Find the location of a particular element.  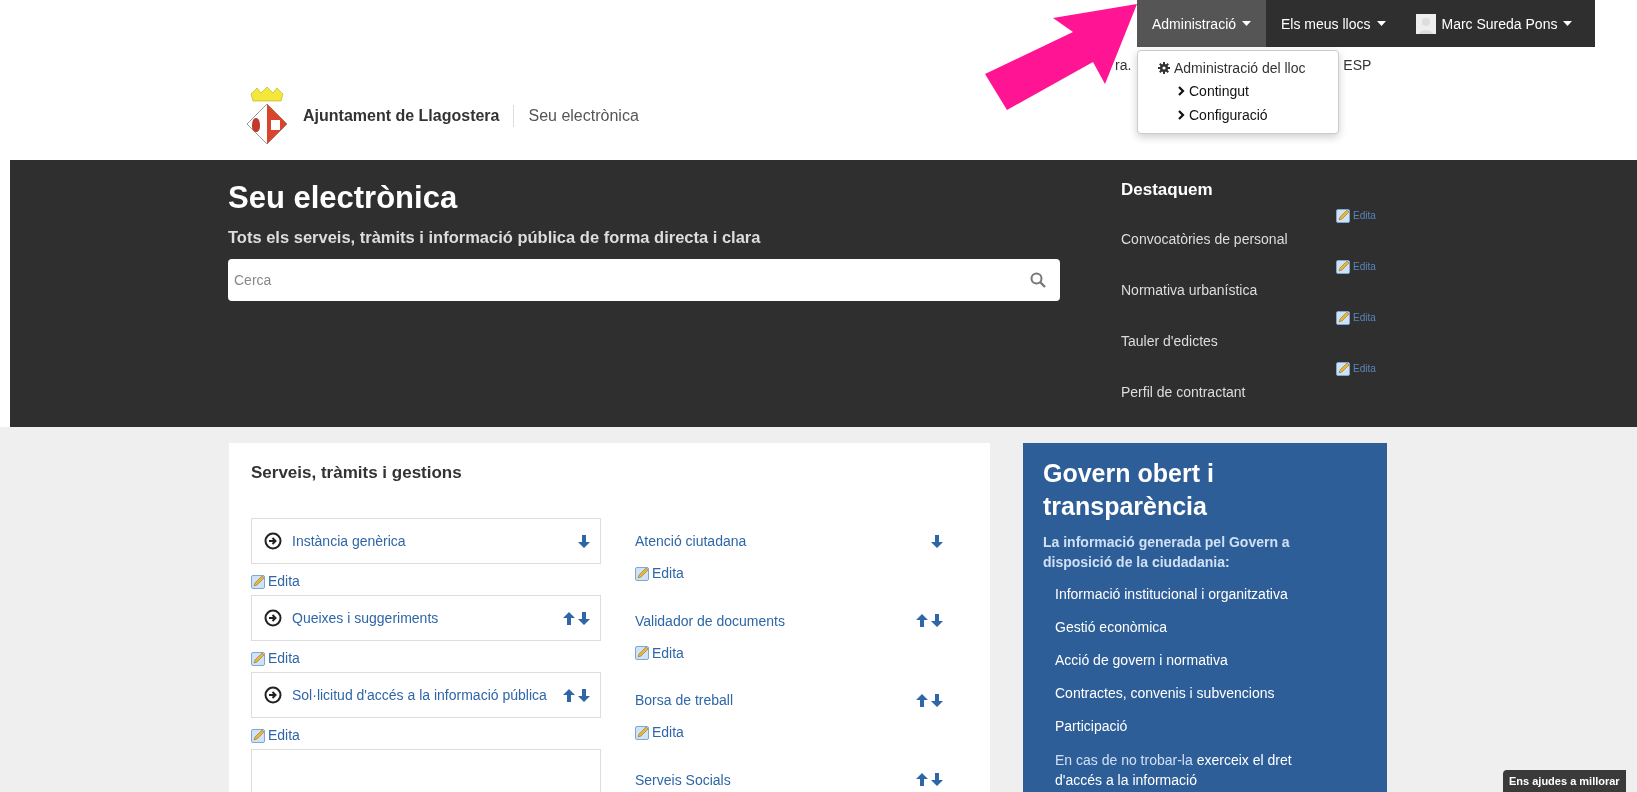

panel-link: Participació is located at coordinates (1205, 727).